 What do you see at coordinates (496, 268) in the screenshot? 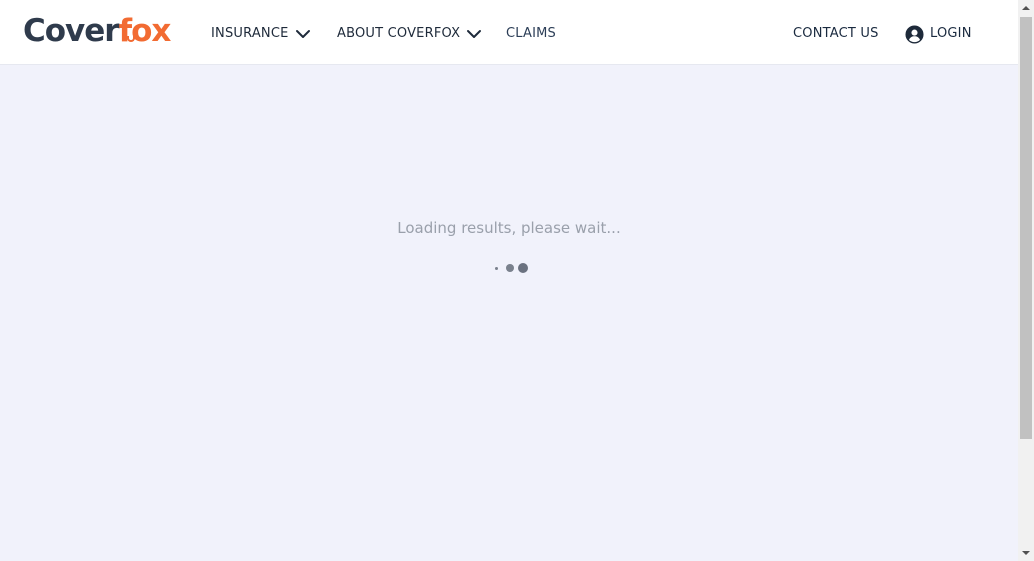
I see `loading-dot-small` at bounding box center [496, 268].